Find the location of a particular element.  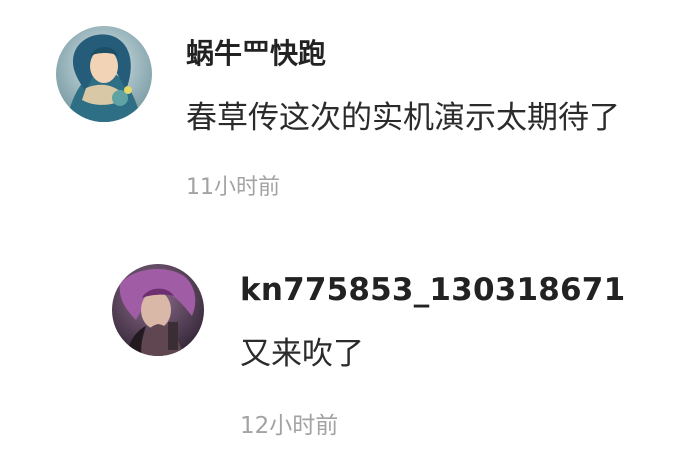

reply-text: 又来吹了 is located at coordinates (302, 354).